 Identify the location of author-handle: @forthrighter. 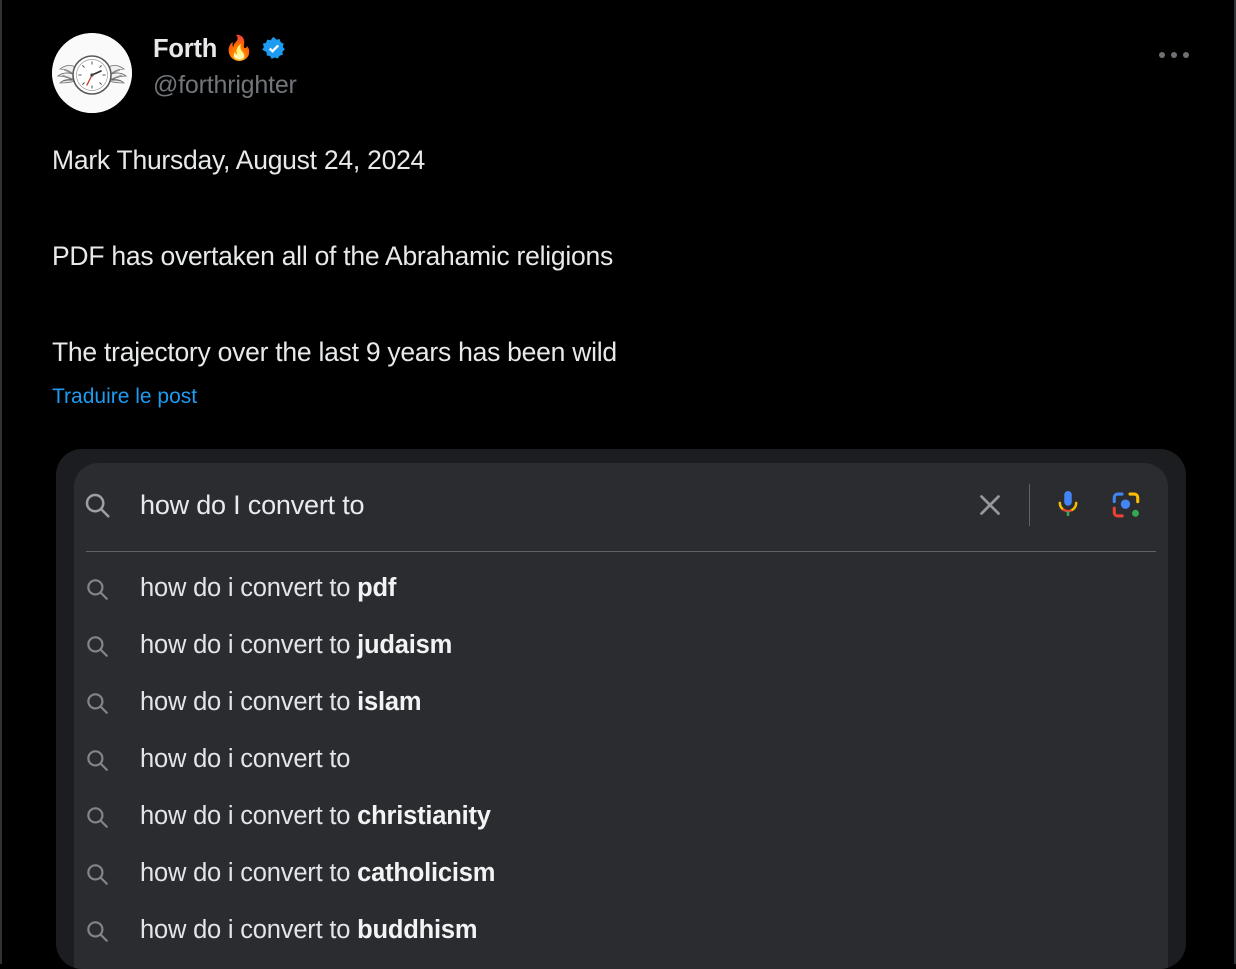
(225, 85).